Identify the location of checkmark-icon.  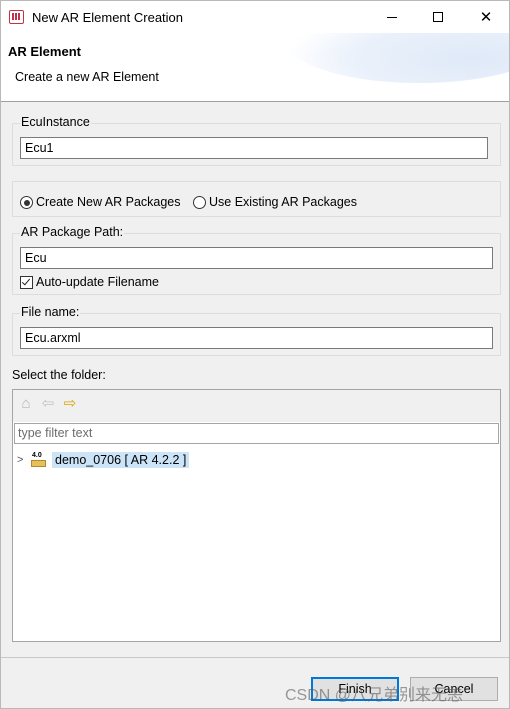
(26, 281).